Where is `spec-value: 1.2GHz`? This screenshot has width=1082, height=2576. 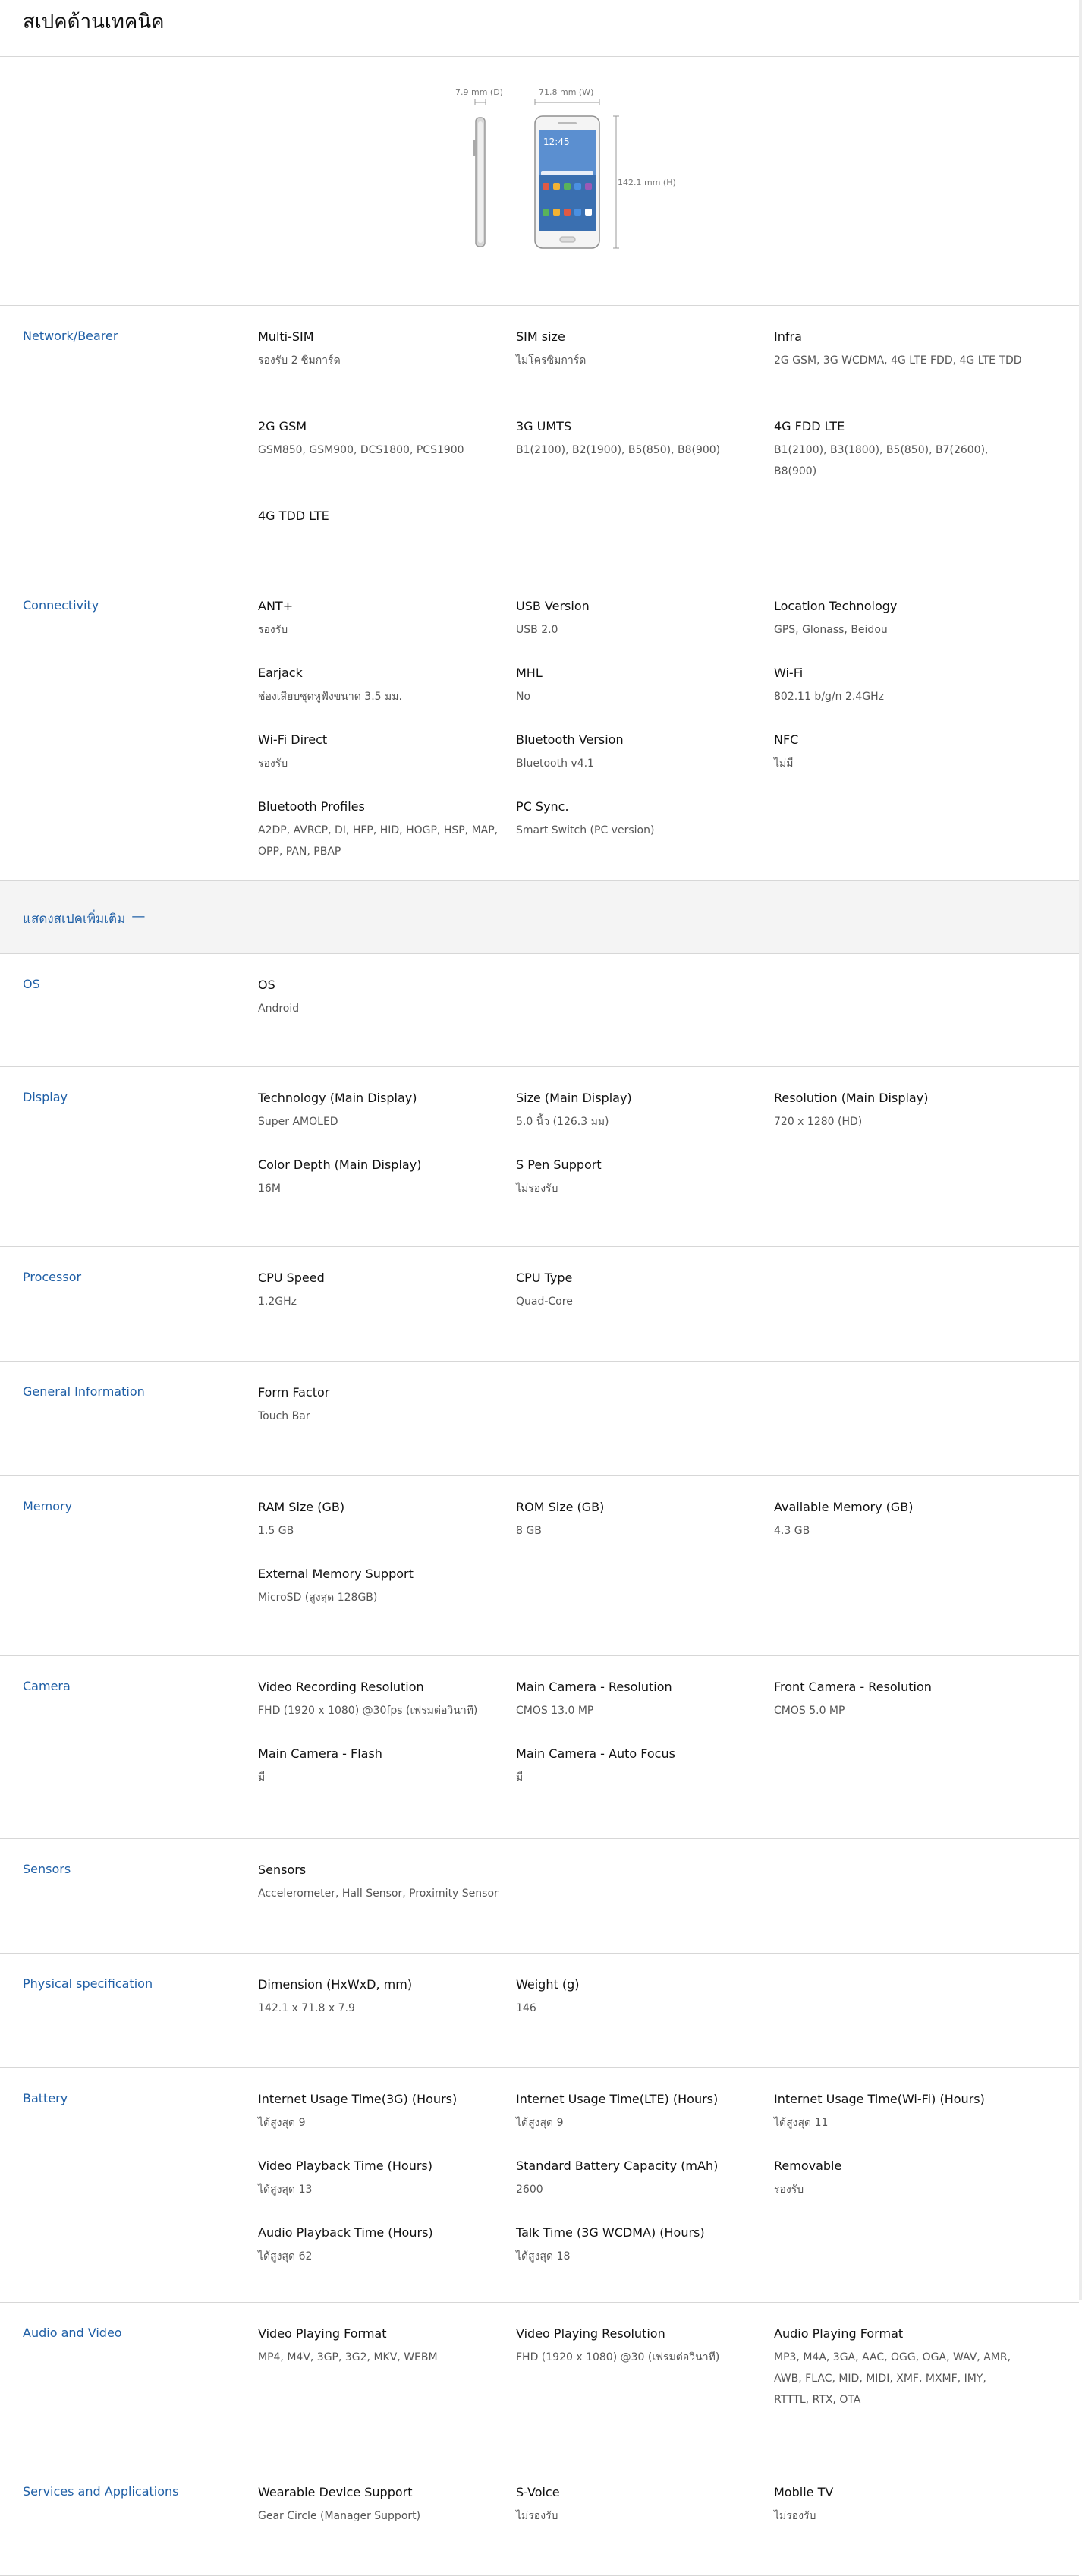 spec-value: 1.2GHz is located at coordinates (277, 1302).